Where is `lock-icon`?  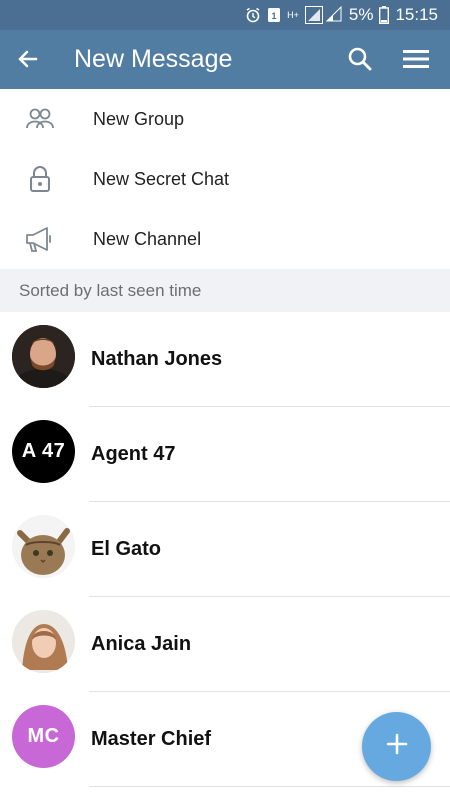
lock-icon is located at coordinates (40, 179).